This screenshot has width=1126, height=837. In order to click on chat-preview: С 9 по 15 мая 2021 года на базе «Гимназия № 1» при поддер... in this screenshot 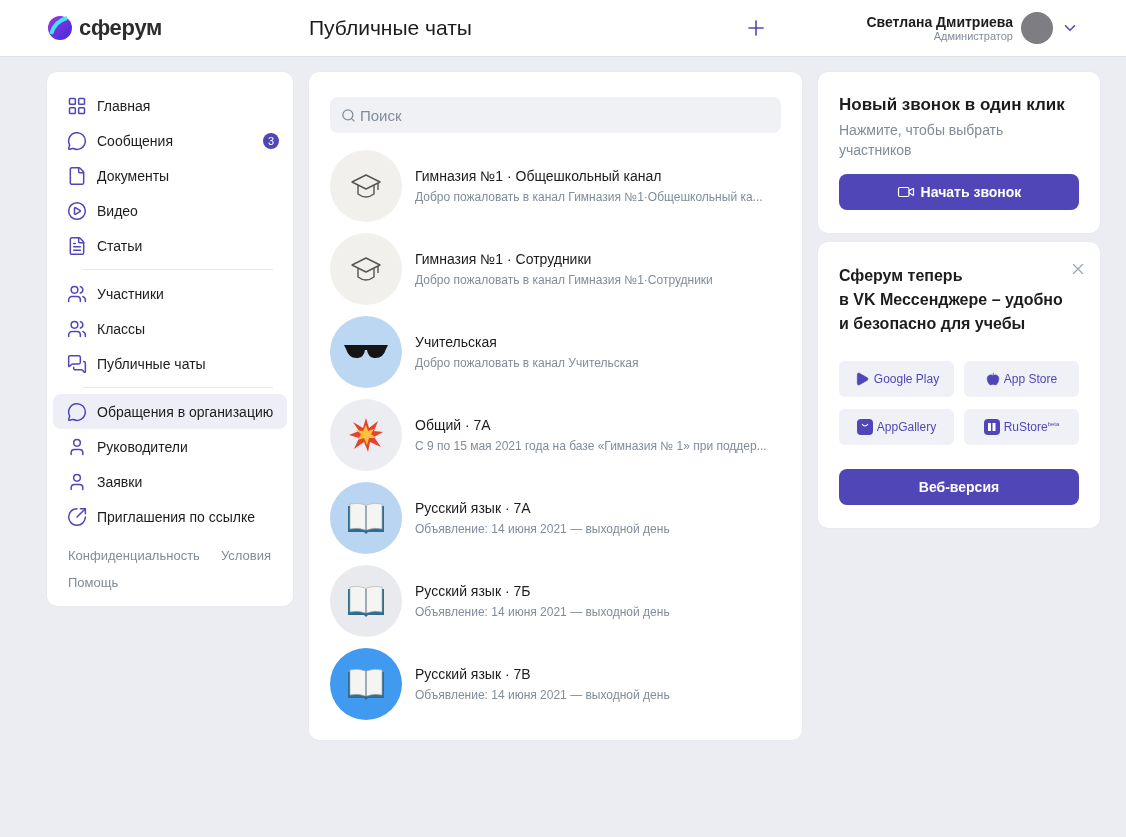, I will do `click(591, 445)`.